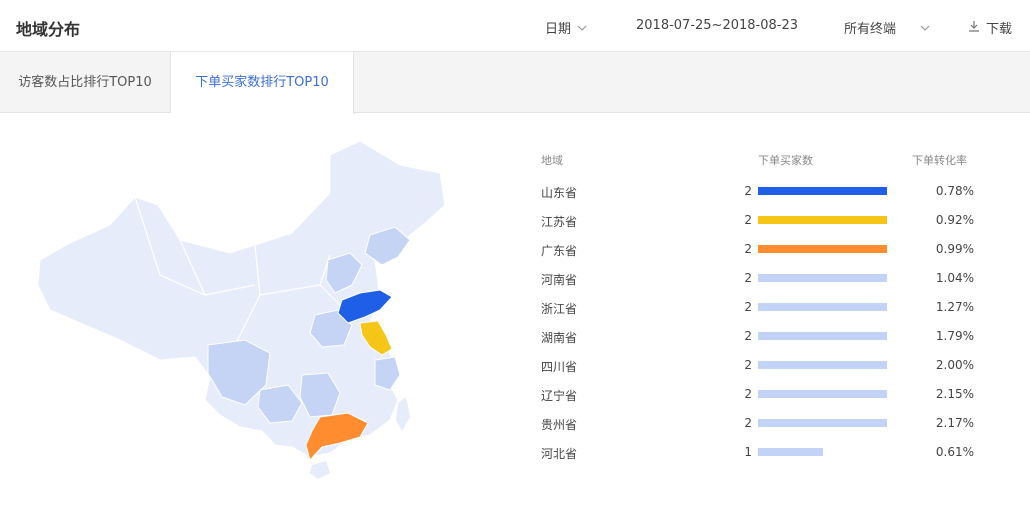 The width and height of the screenshot is (1030, 528). Describe the element at coordinates (262, 83) in the screenshot. I see `tab-order-buyers-top10: 下单买家数排行TOP10` at that location.